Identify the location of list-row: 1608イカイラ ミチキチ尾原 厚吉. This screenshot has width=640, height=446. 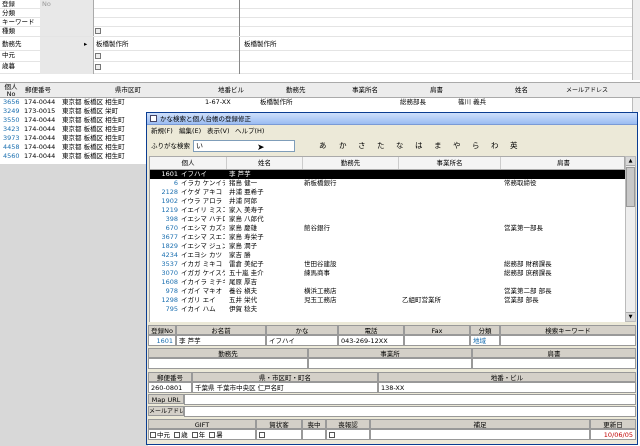
(387, 282).